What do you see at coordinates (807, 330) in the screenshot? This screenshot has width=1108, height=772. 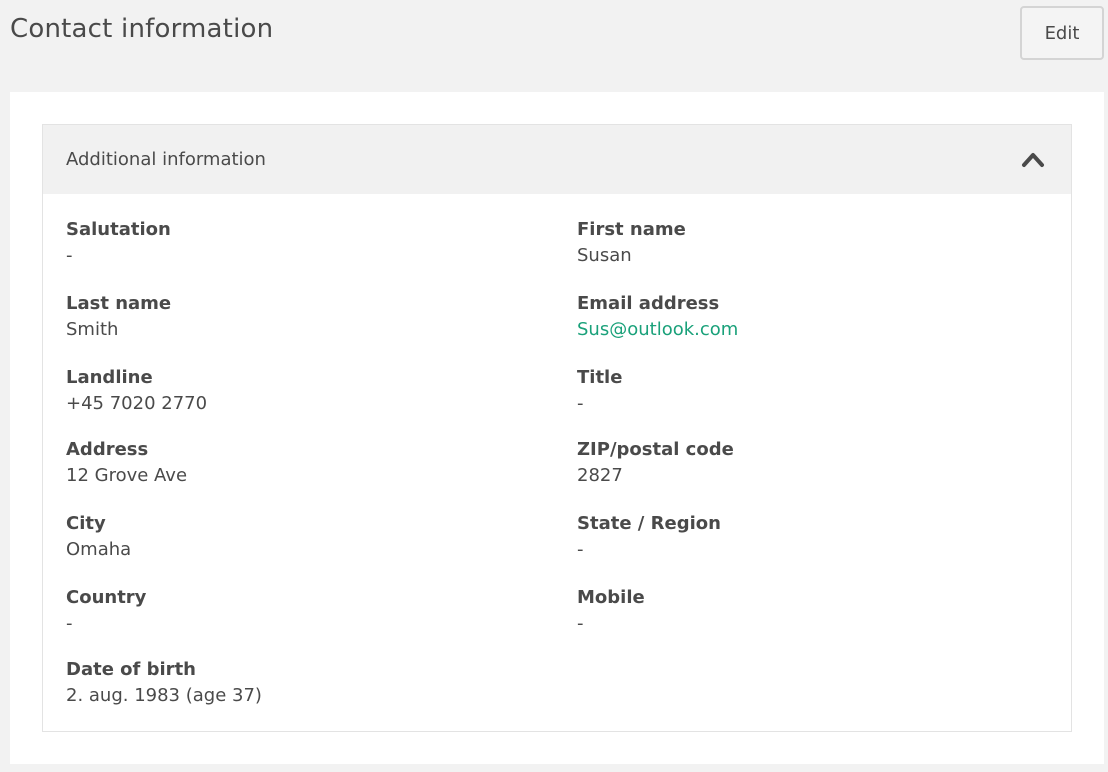 I see `email-link: Sus@outlook.com` at bounding box center [807, 330].